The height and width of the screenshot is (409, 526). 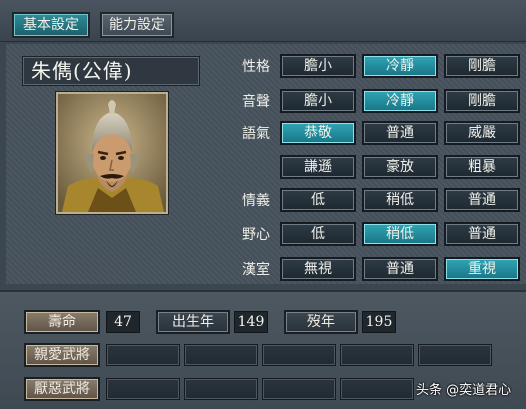 What do you see at coordinates (251, 322) in the screenshot?
I see `birth-year-value: 149` at bounding box center [251, 322].